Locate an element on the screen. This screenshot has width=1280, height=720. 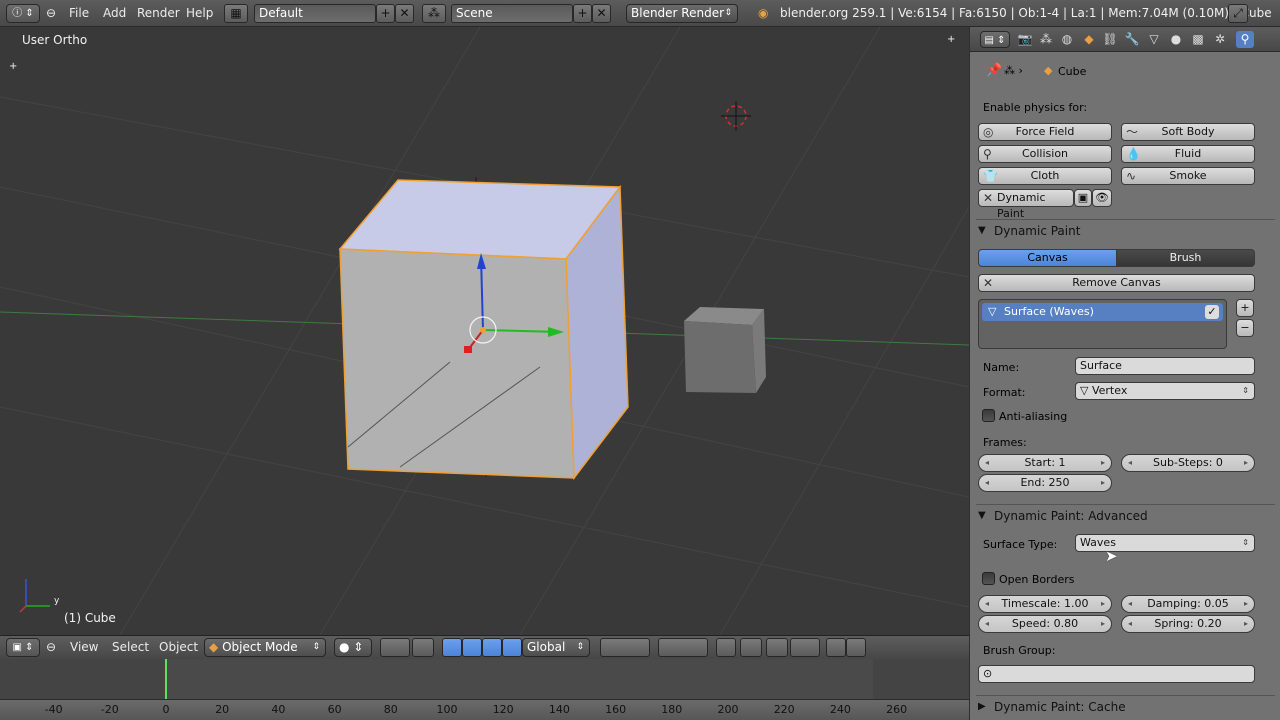
snap-element-dropdown is located at coordinates (805, 647).